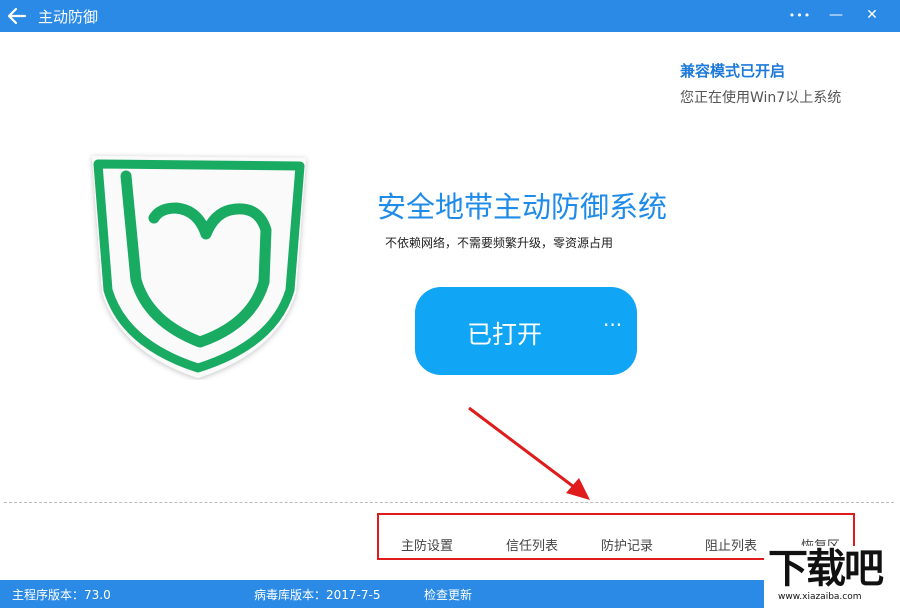 The image size is (900, 608). Describe the element at coordinates (61, 595) in the screenshot. I see `main-version-text: 主程序版本：73.0` at that location.